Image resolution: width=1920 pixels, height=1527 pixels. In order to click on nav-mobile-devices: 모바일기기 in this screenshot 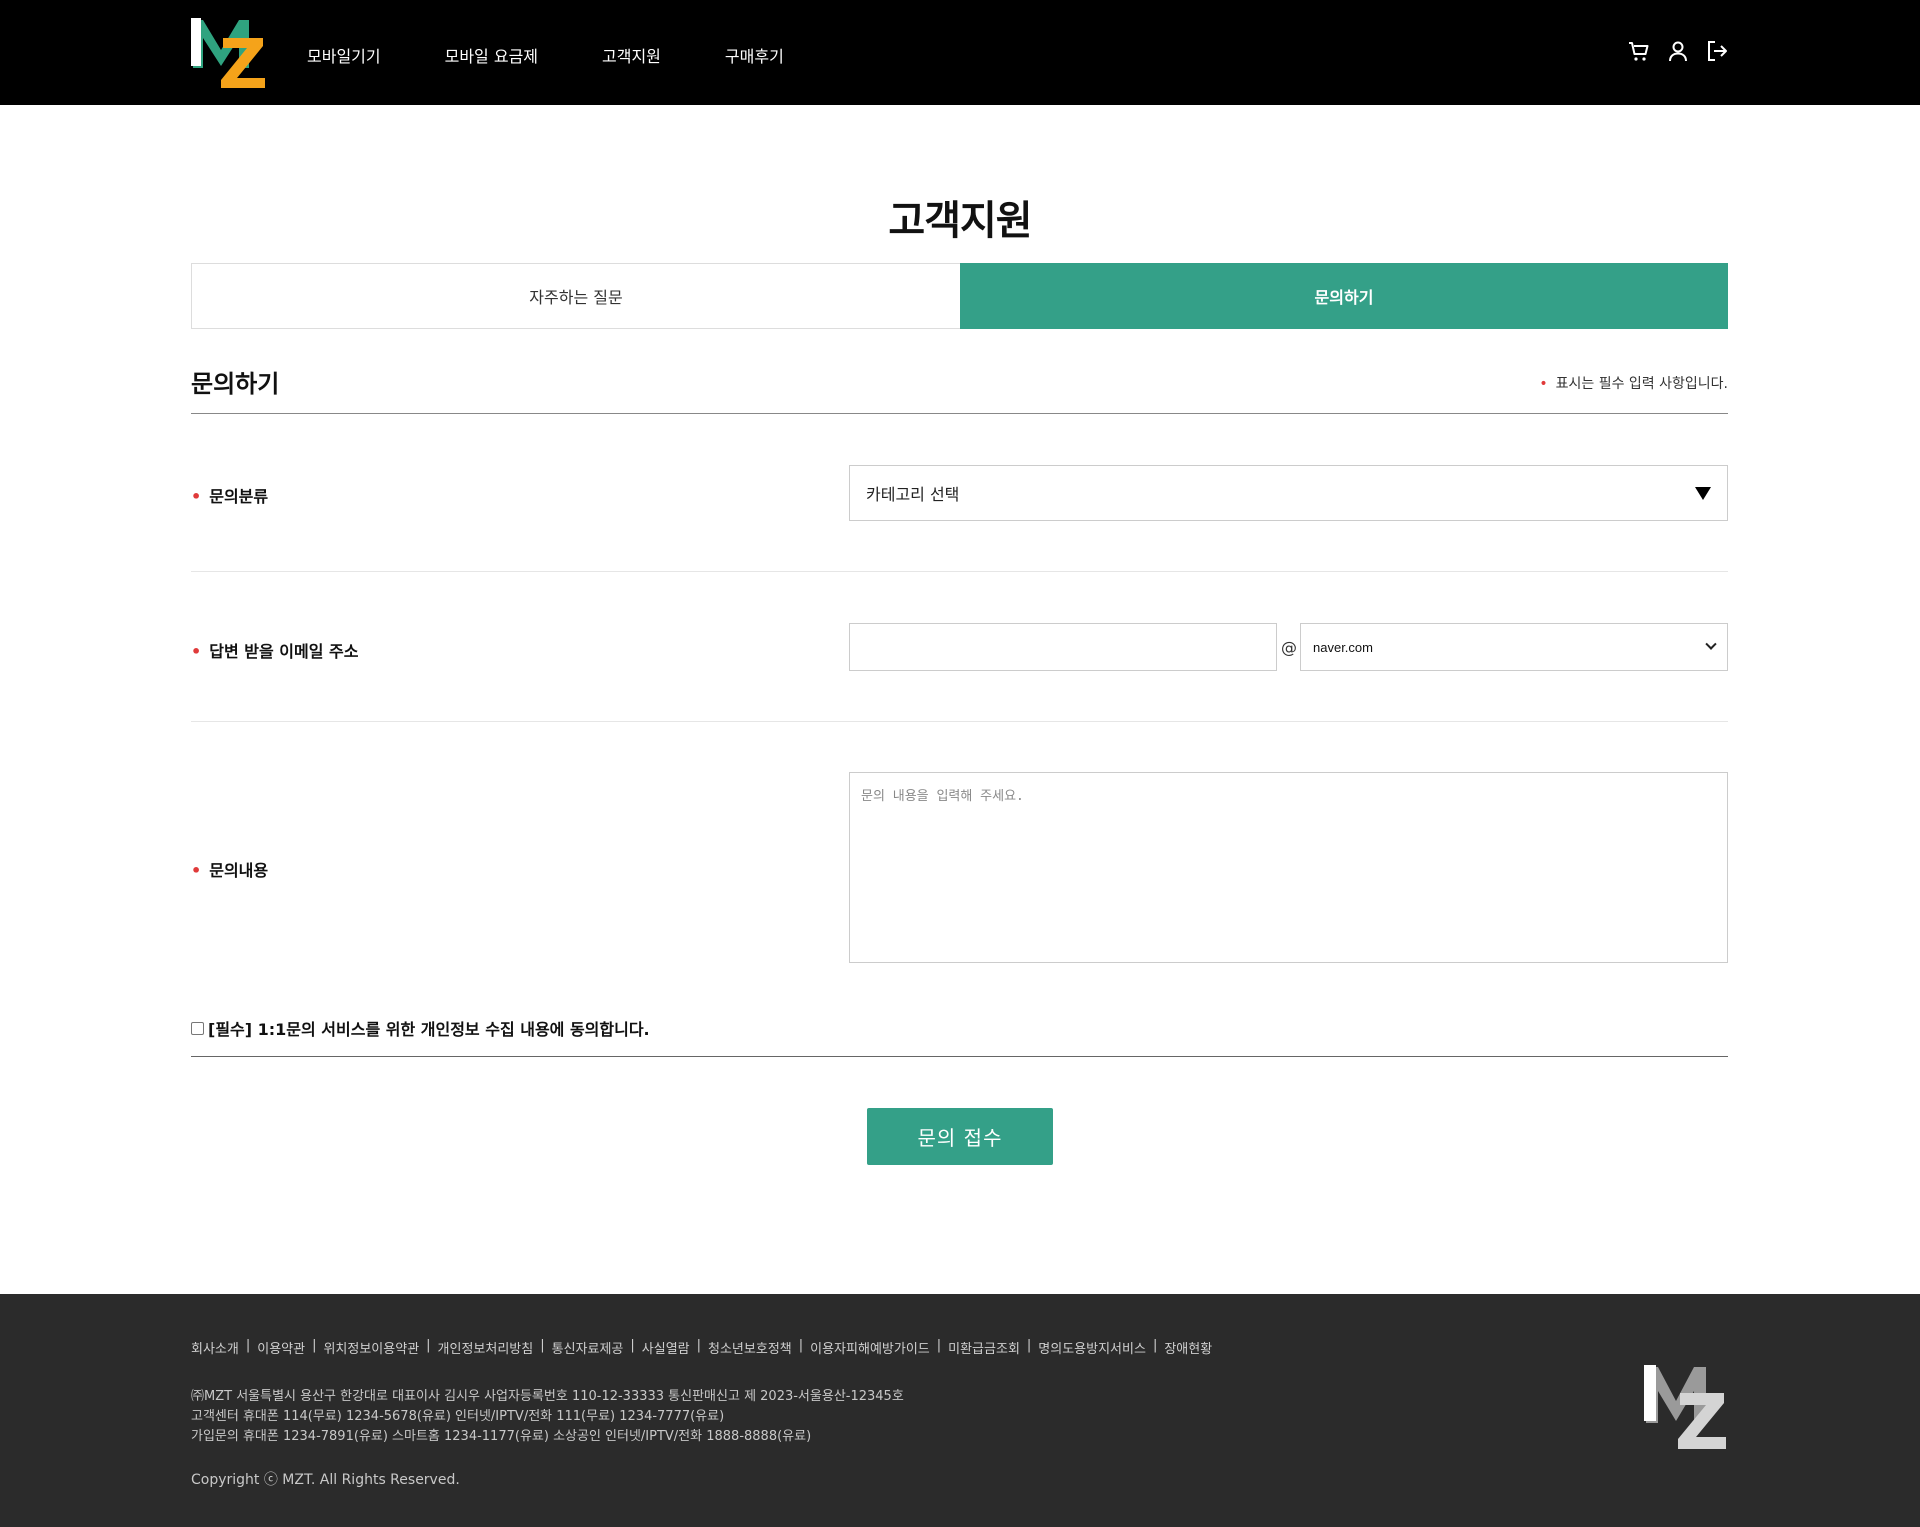, I will do `click(344, 55)`.